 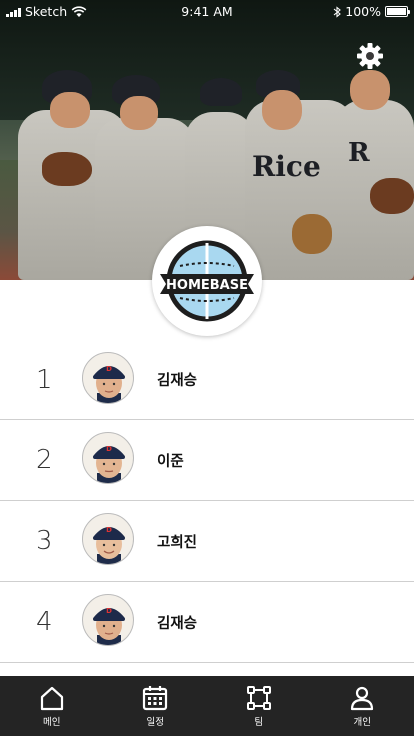 I want to click on rank-number: 3, so click(x=44, y=541).